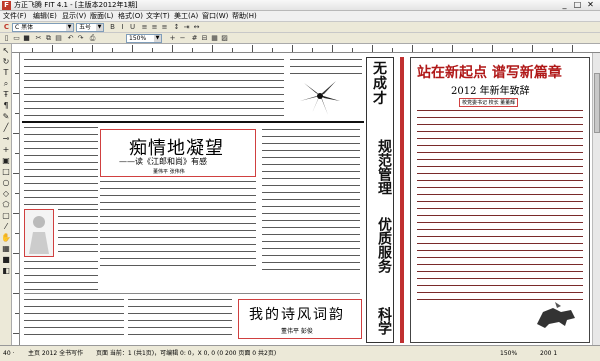 This screenshot has height=361, width=600. What do you see at coordinates (130, 16) in the screenshot?
I see `menu-format: 格式(O)` at bounding box center [130, 16].